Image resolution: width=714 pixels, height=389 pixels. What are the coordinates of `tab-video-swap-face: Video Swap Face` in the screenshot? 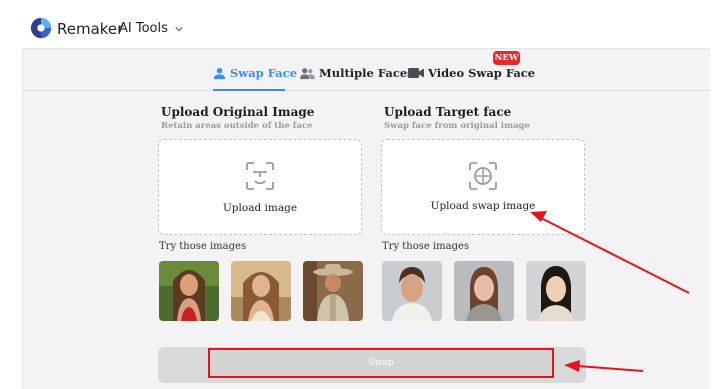 It's located at (471, 73).